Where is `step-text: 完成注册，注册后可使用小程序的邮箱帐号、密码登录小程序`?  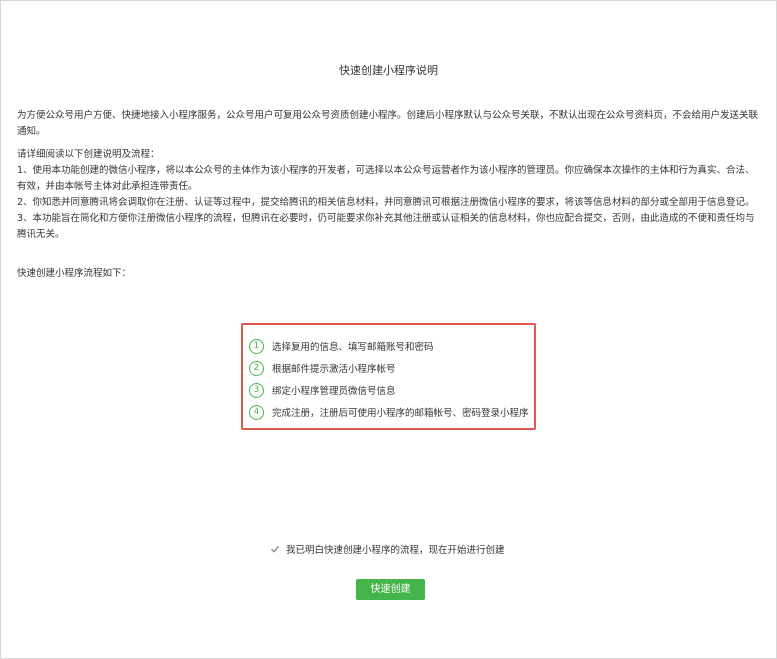 step-text: 完成注册，注册后可使用小程序的邮箱帐号、密码登录小程序 is located at coordinates (400, 413).